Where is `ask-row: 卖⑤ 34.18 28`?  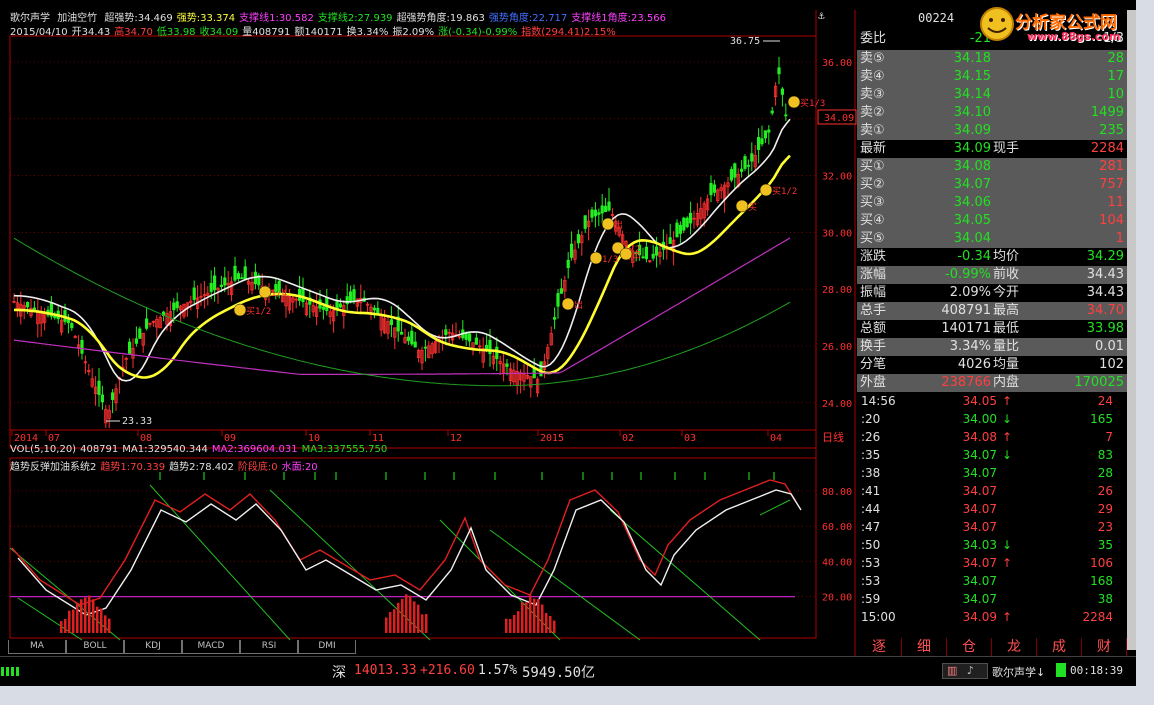
ask-row: 卖⑤ 34.18 28 is located at coordinates (992, 59).